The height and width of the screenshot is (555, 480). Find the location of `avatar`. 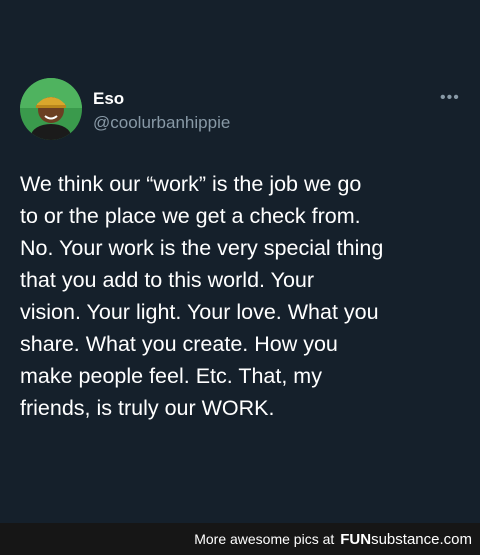

avatar is located at coordinates (51, 109).